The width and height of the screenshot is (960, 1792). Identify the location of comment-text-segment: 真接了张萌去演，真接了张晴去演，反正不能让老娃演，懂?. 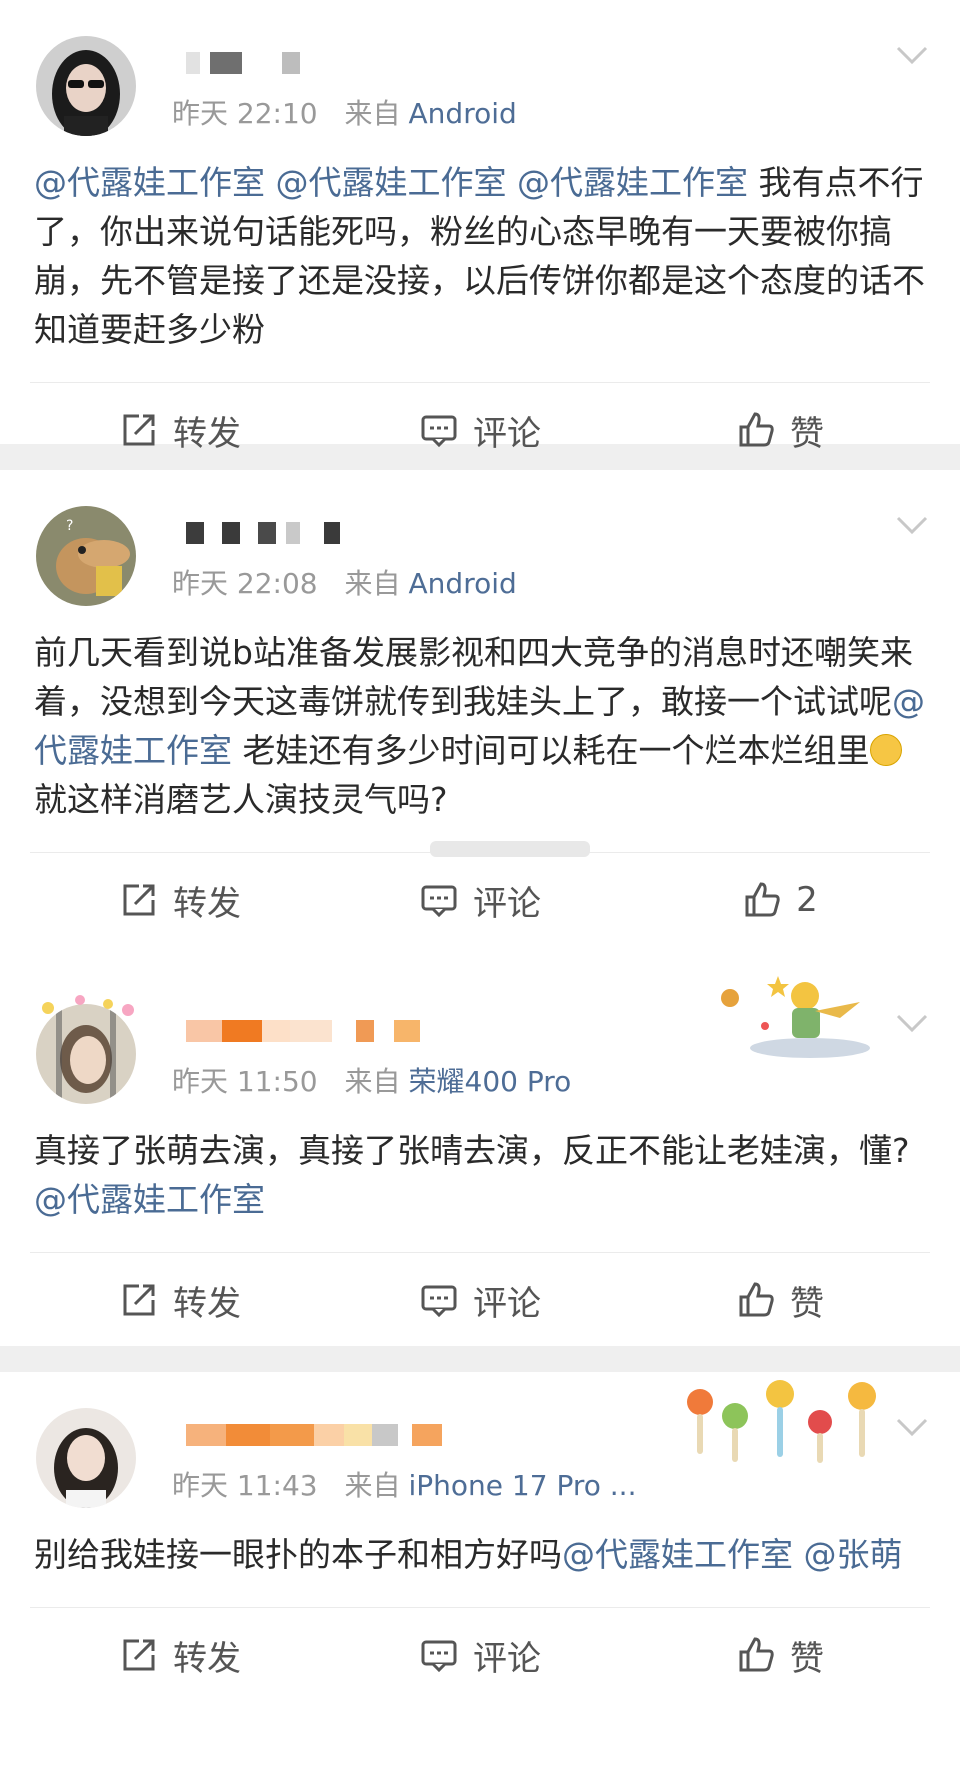
(472, 1150).